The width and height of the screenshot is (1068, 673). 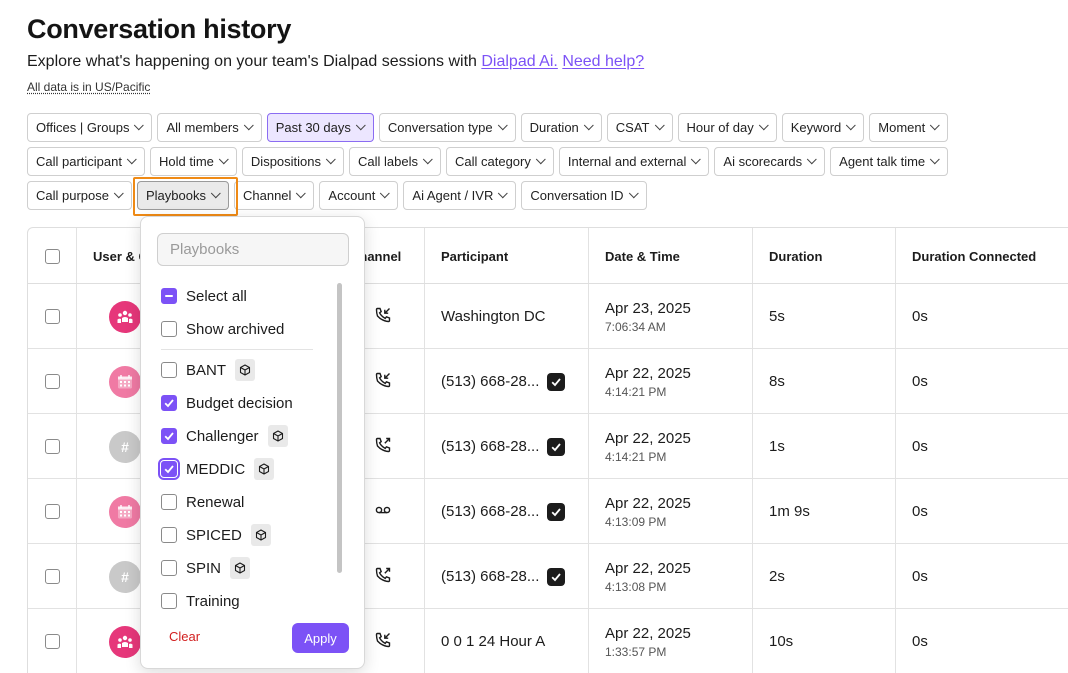 What do you see at coordinates (206, 568) in the screenshot?
I see `playbook-option-spin: SPIN` at bounding box center [206, 568].